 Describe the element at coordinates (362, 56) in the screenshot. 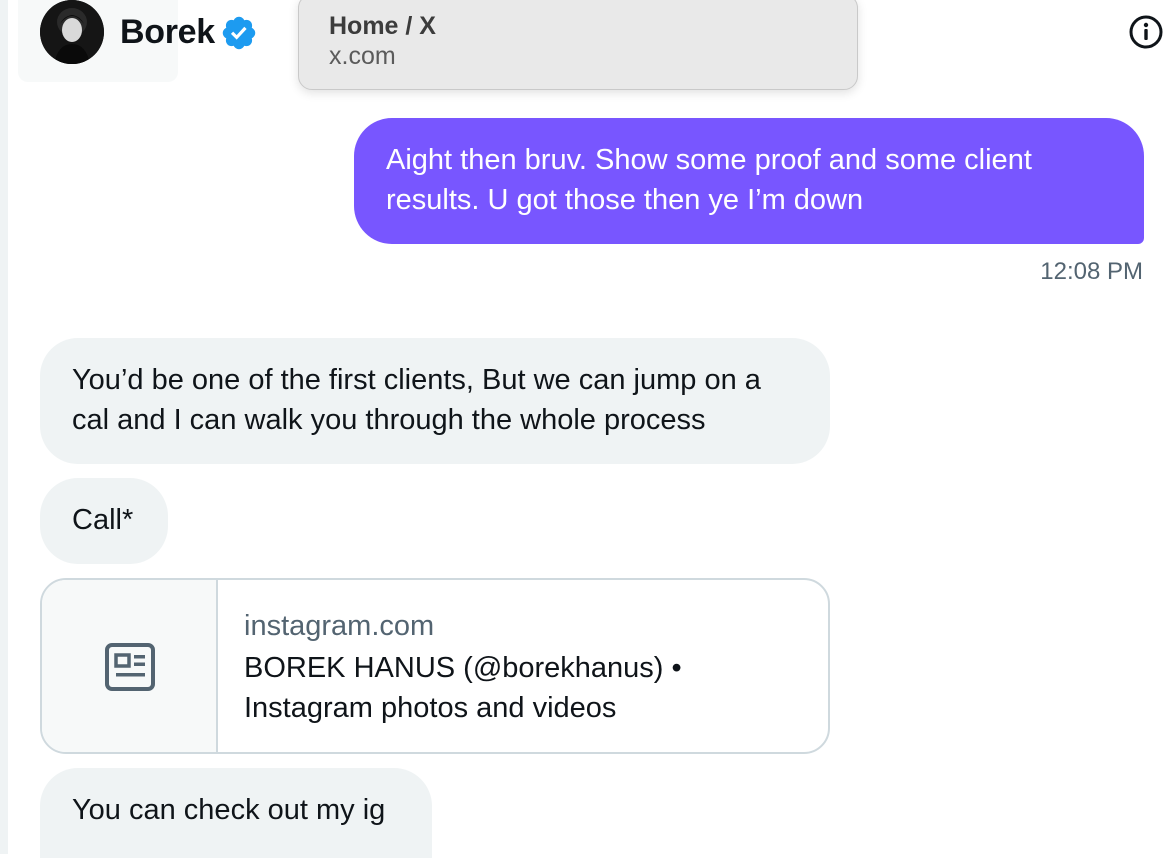

I see `tooltip-url: x.com` at that location.